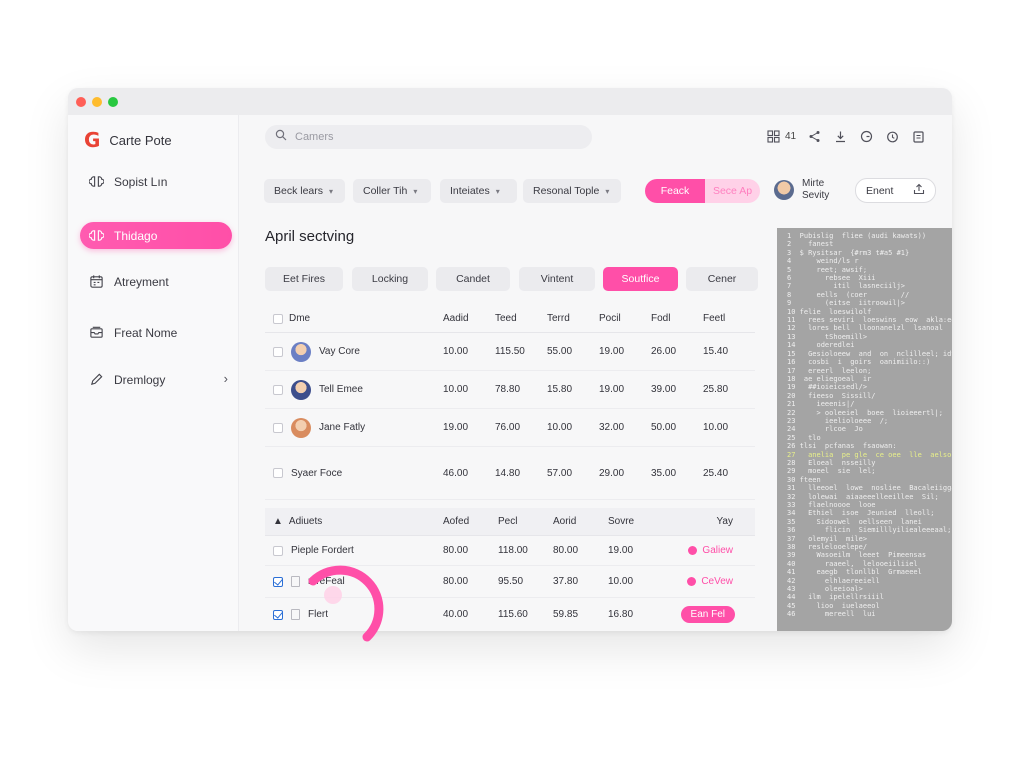 Image resolution: width=1024 pixels, height=768 pixels. I want to click on table-row: Jane Fatly 19.00 76.00 10.00 32.00 50.00 10.00, so click(510, 428).